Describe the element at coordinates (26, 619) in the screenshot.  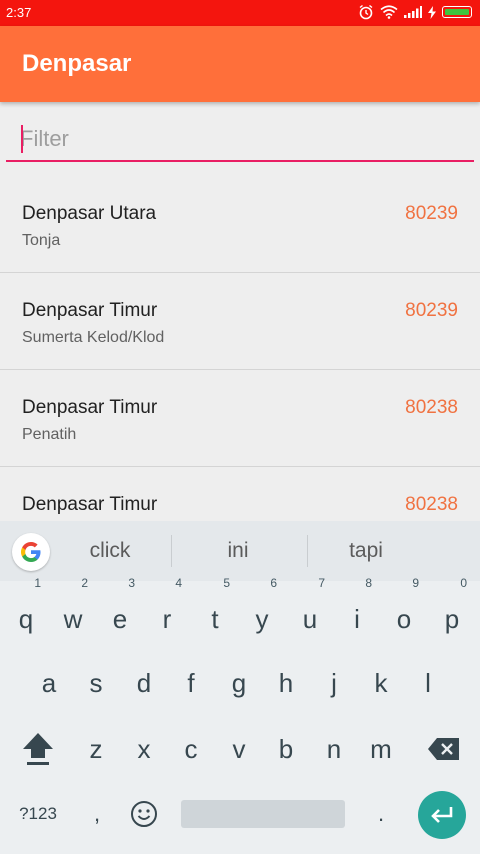
I see `key-label: q` at that location.